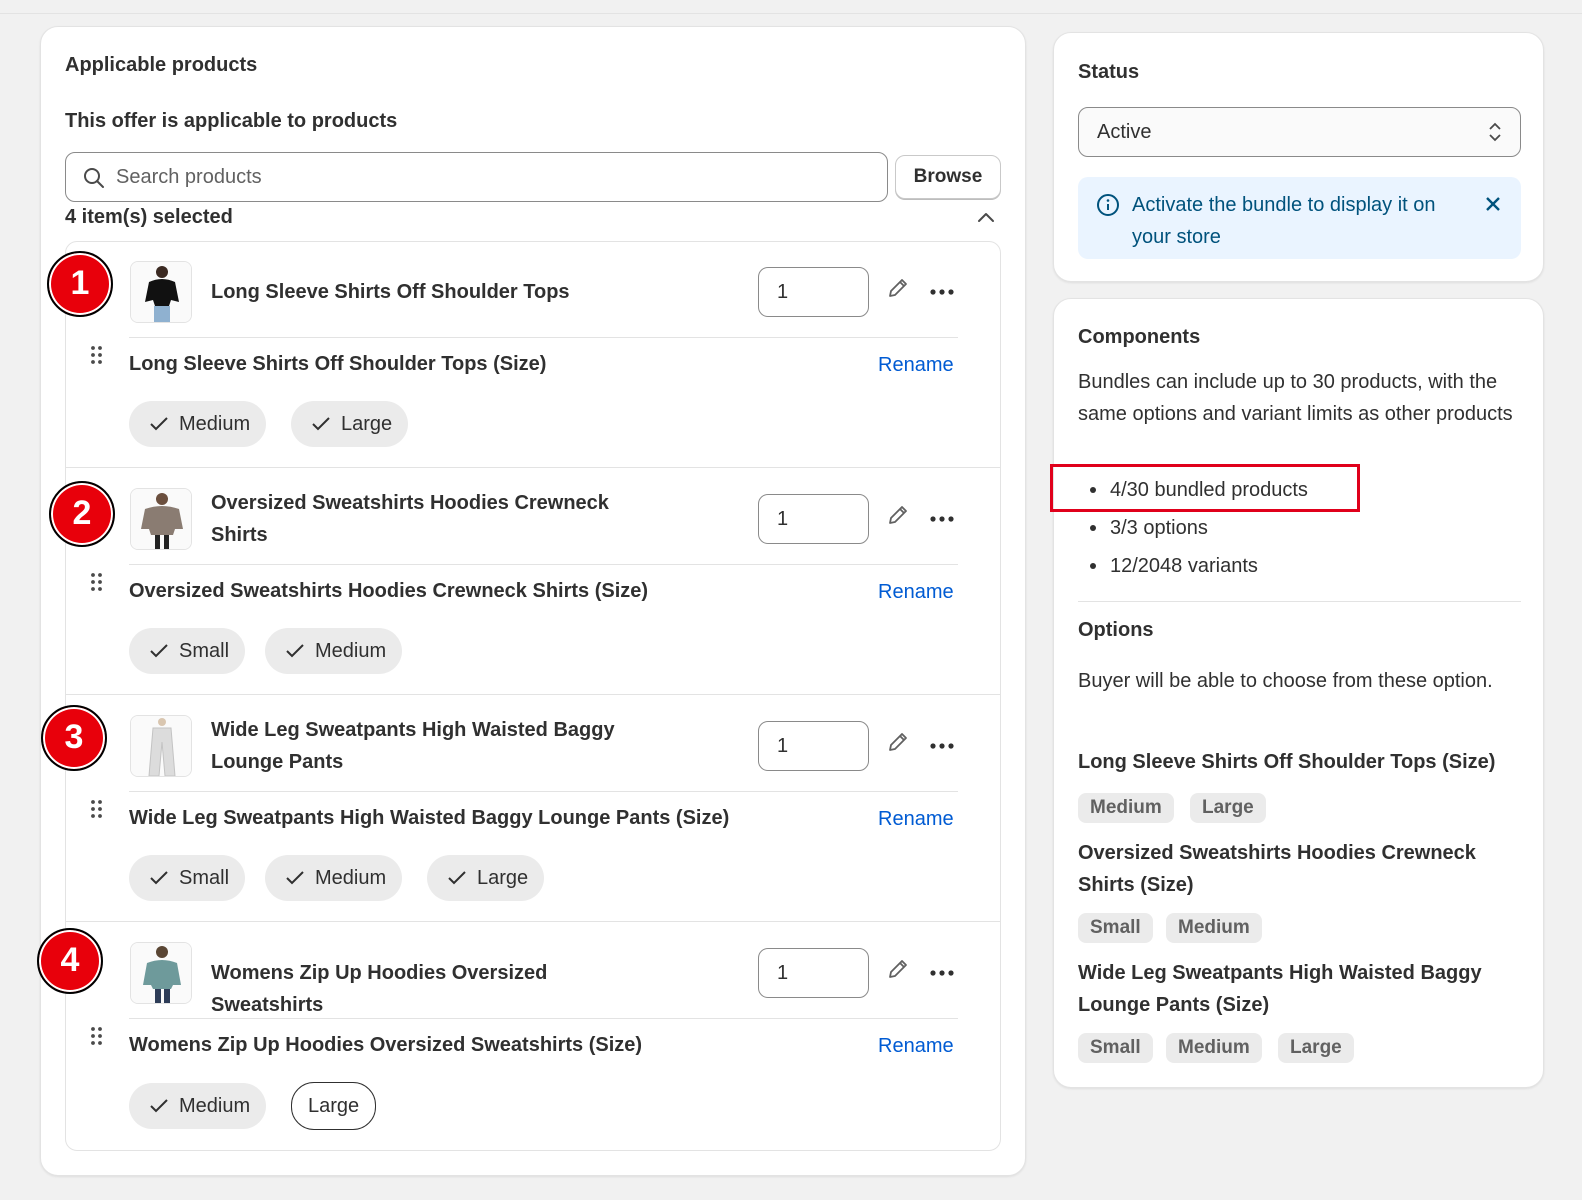 Image resolution: width=1582 pixels, height=1200 pixels. What do you see at coordinates (1193, 573) in the screenshot?
I see `limit-item: 12/2048 variants` at bounding box center [1193, 573].